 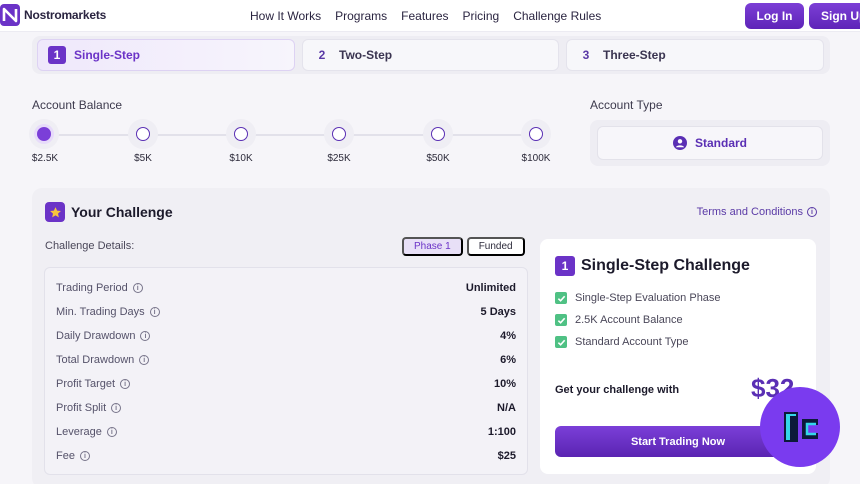 What do you see at coordinates (95, 360) in the screenshot?
I see `detail-label-text: Total Drawdown` at bounding box center [95, 360].